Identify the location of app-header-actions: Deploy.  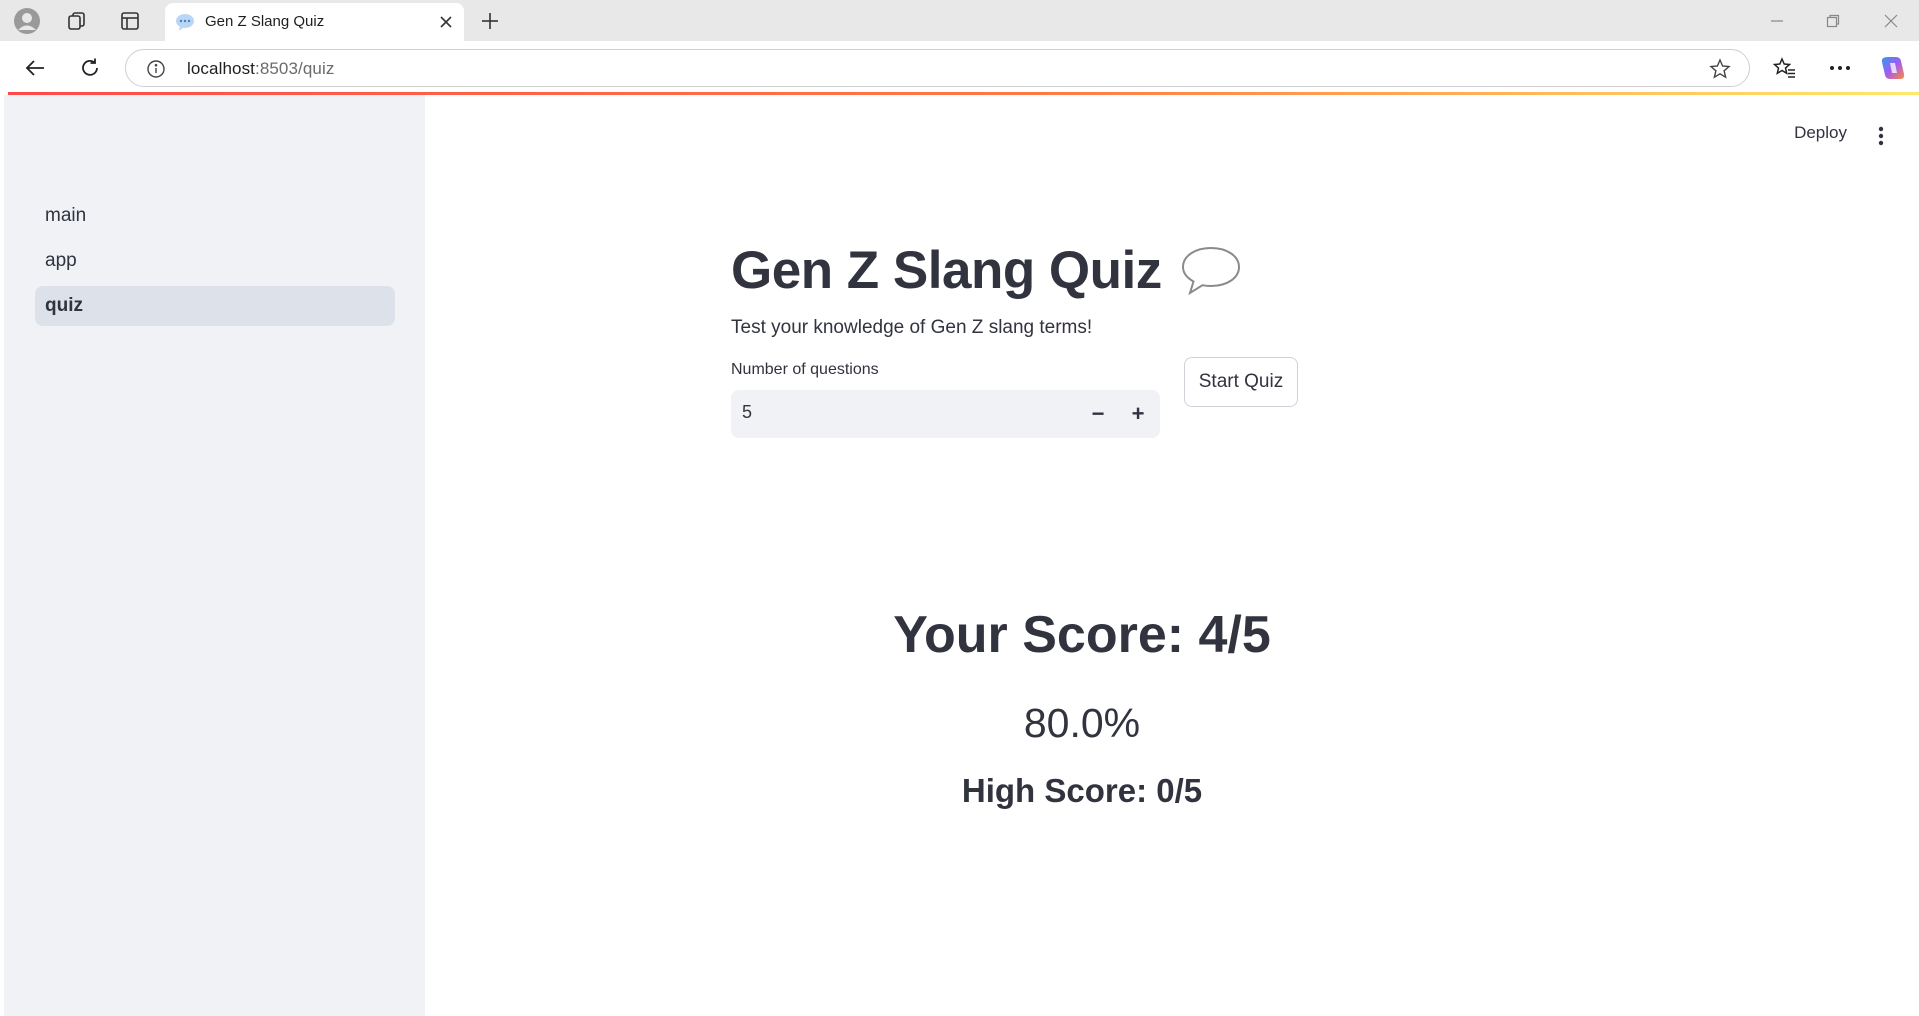
(1819, 137).